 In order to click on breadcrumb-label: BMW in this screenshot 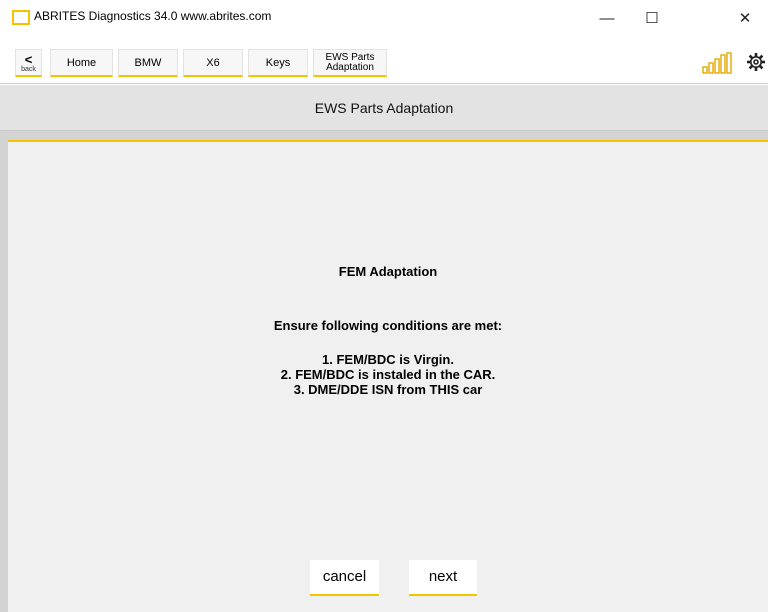, I will do `click(148, 63)`.